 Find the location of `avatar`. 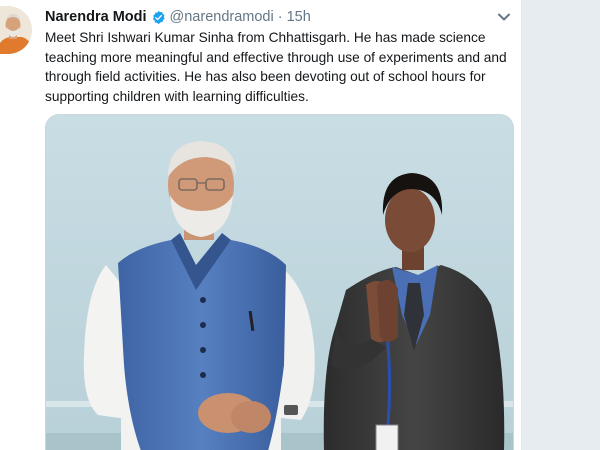

avatar is located at coordinates (16, 30).